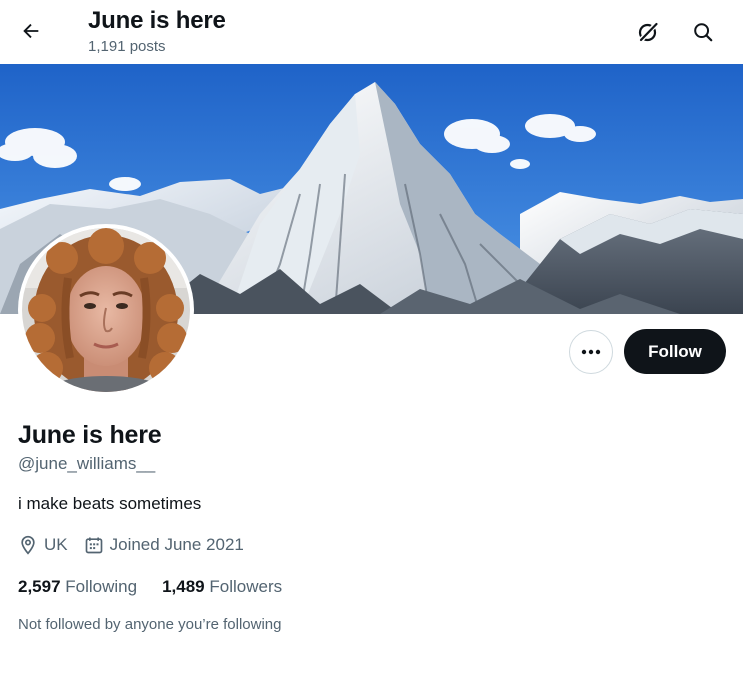 Image resolution: width=743 pixels, height=673 pixels. Describe the element at coordinates (28, 545) in the screenshot. I see `location-pin-icon` at that location.